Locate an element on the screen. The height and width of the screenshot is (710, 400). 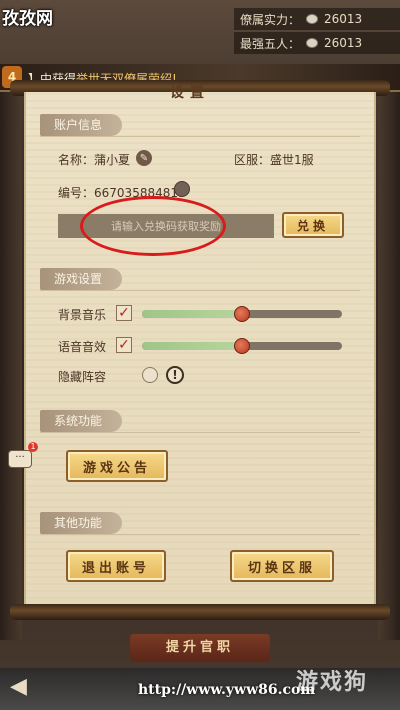
stat-power: 僚属实力： 26013 is located at coordinates (317, 19).